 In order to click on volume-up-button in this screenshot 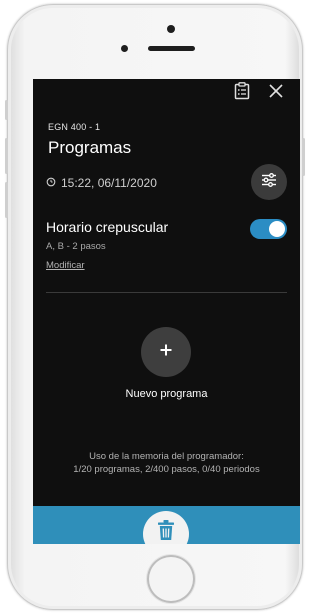, I will do `click(6, 156)`.